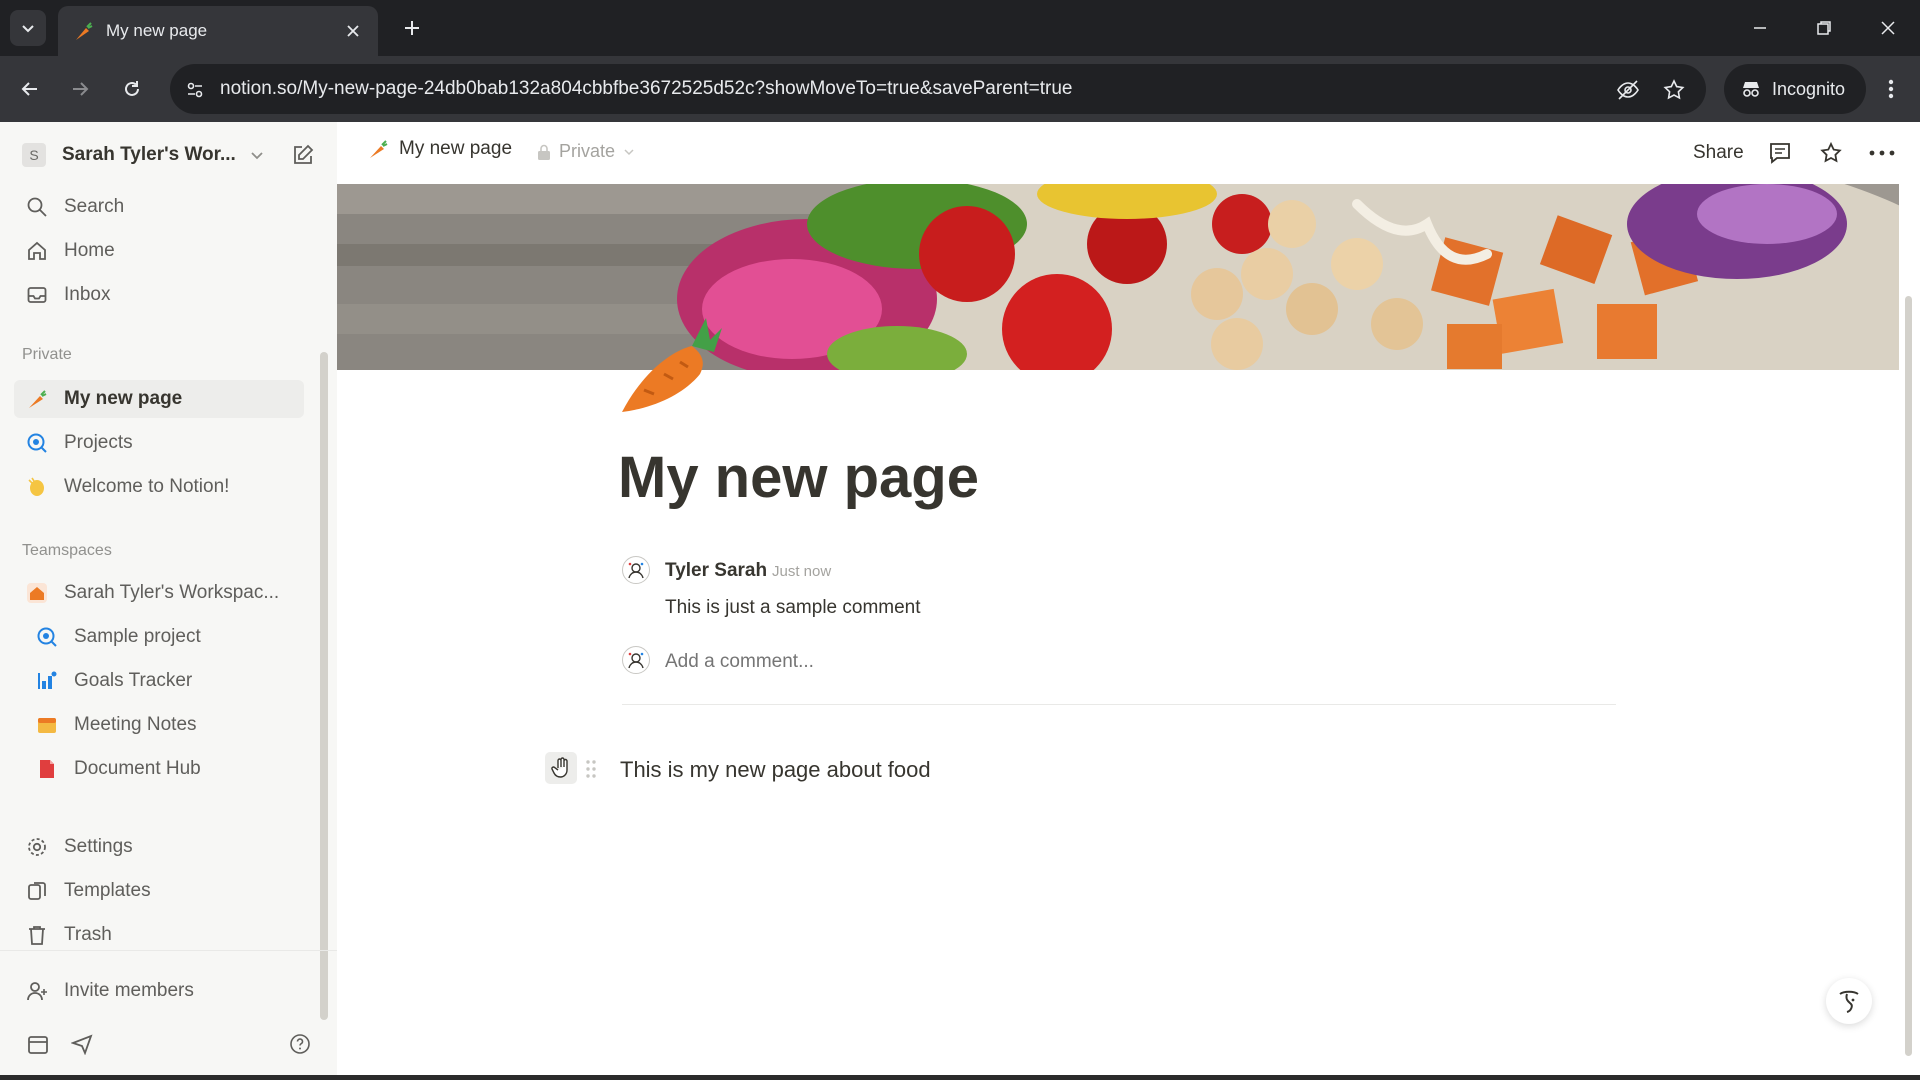 This screenshot has height=1080, width=1920. Describe the element at coordinates (37, 295) in the screenshot. I see `inbox-icon` at that location.